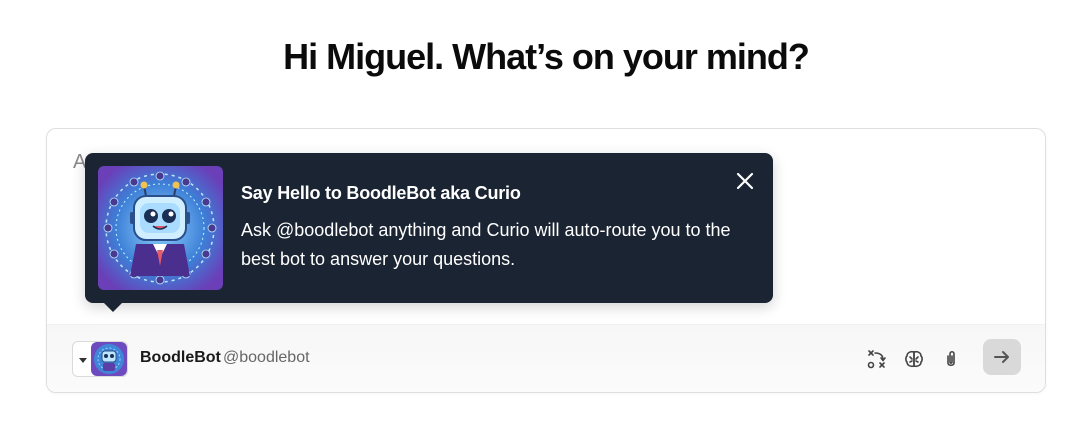 This screenshot has height=422, width=1070. I want to click on caret-down-icon, so click(83, 360).